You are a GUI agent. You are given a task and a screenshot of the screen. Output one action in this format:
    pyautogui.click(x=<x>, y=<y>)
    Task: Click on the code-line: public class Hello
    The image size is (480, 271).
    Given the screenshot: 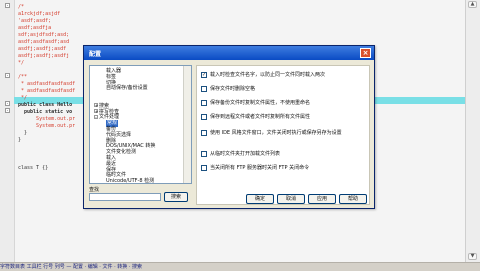 What is the action you would take?
    pyautogui.click(x=45, y=105)
    